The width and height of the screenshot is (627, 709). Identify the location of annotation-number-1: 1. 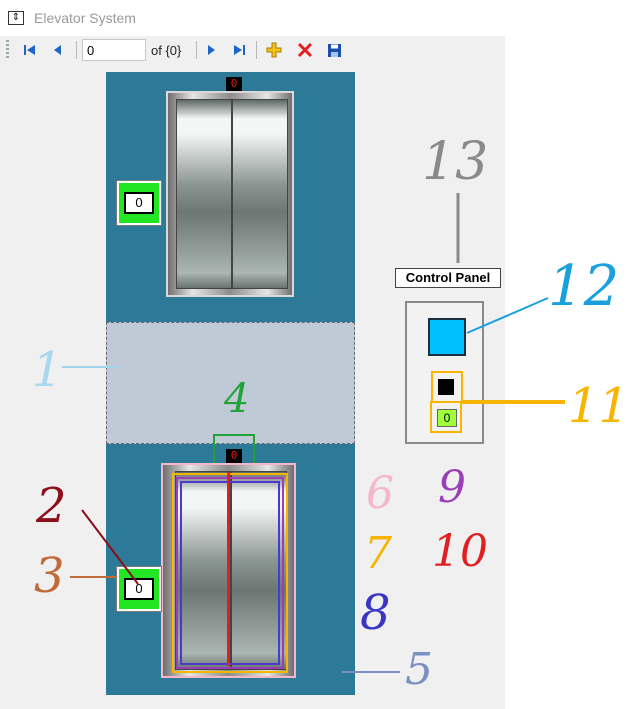
(47, 370).